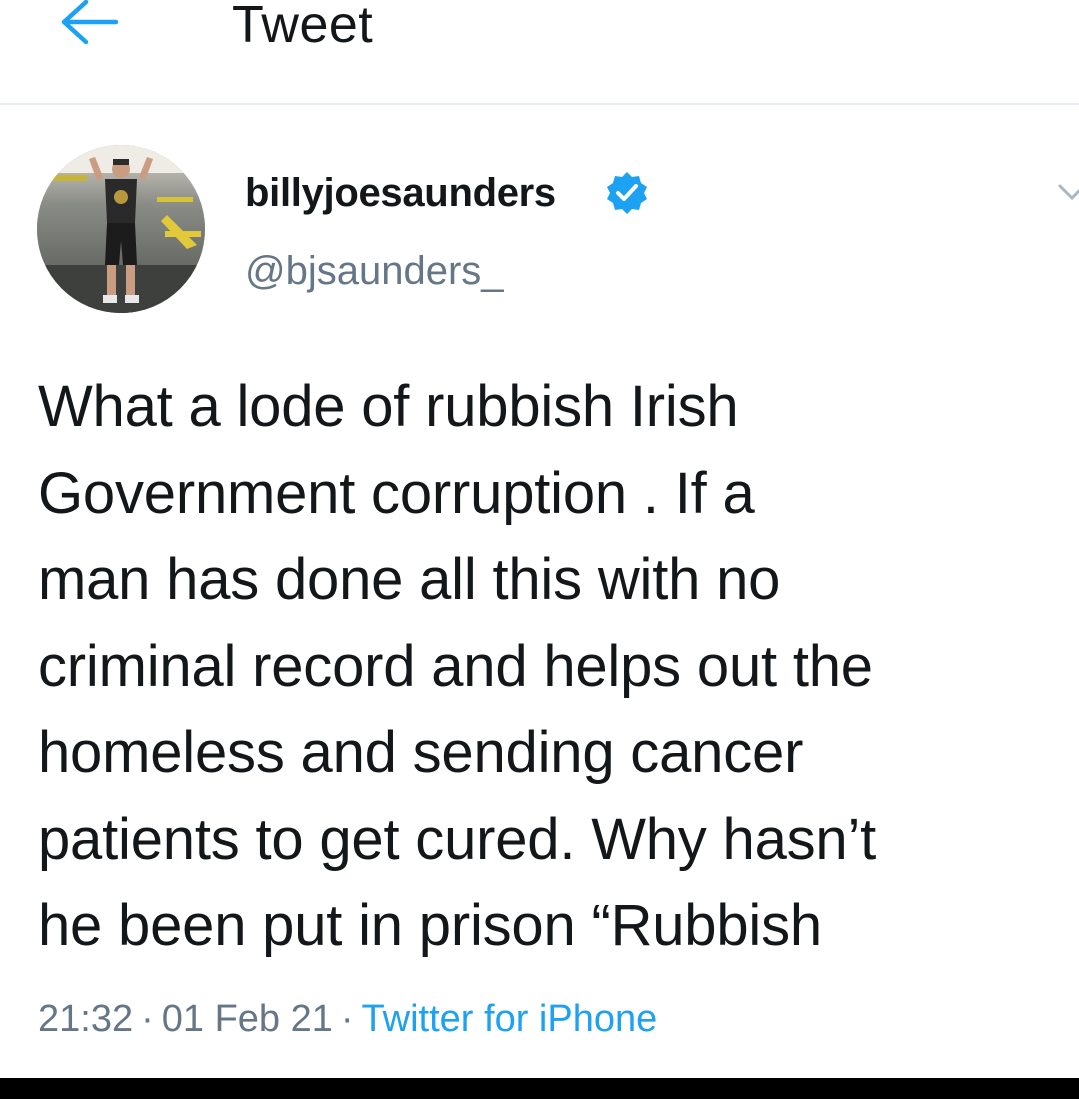 The height and width of the screenshot is (1099, 1079). I want to click on author-handle: @bjsaunders_, so click(374, 271).